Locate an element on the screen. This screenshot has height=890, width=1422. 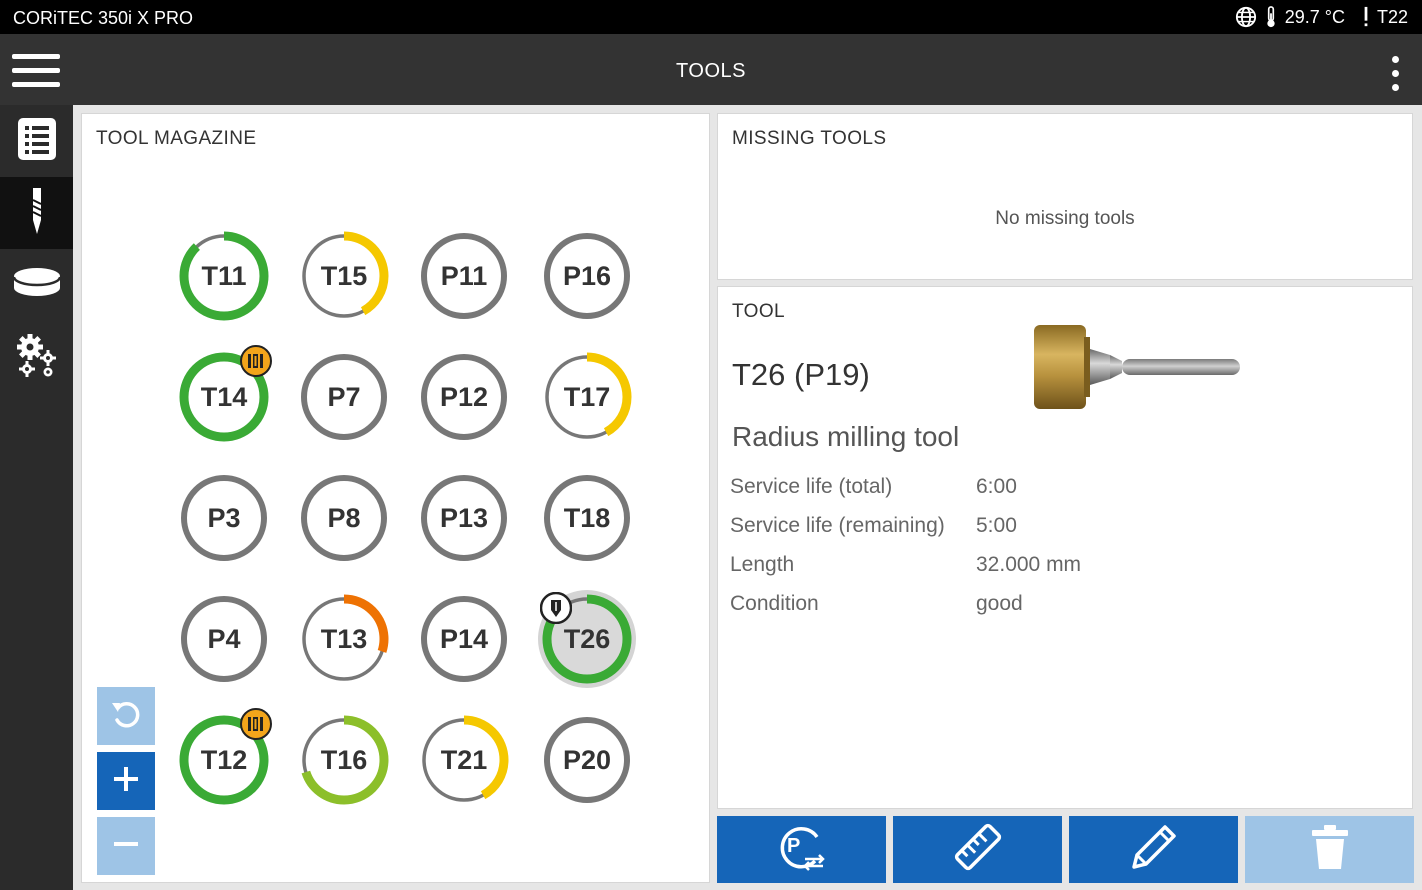
tool-slot-t16: T16 is located at coordinates (344, 760).